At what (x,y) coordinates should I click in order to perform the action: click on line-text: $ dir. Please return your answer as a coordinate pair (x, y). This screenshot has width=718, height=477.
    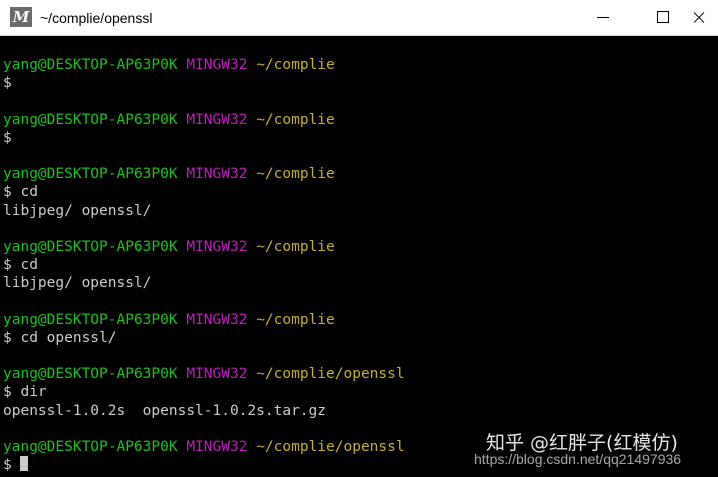
    Looking at the image, I should click on (25, 392).